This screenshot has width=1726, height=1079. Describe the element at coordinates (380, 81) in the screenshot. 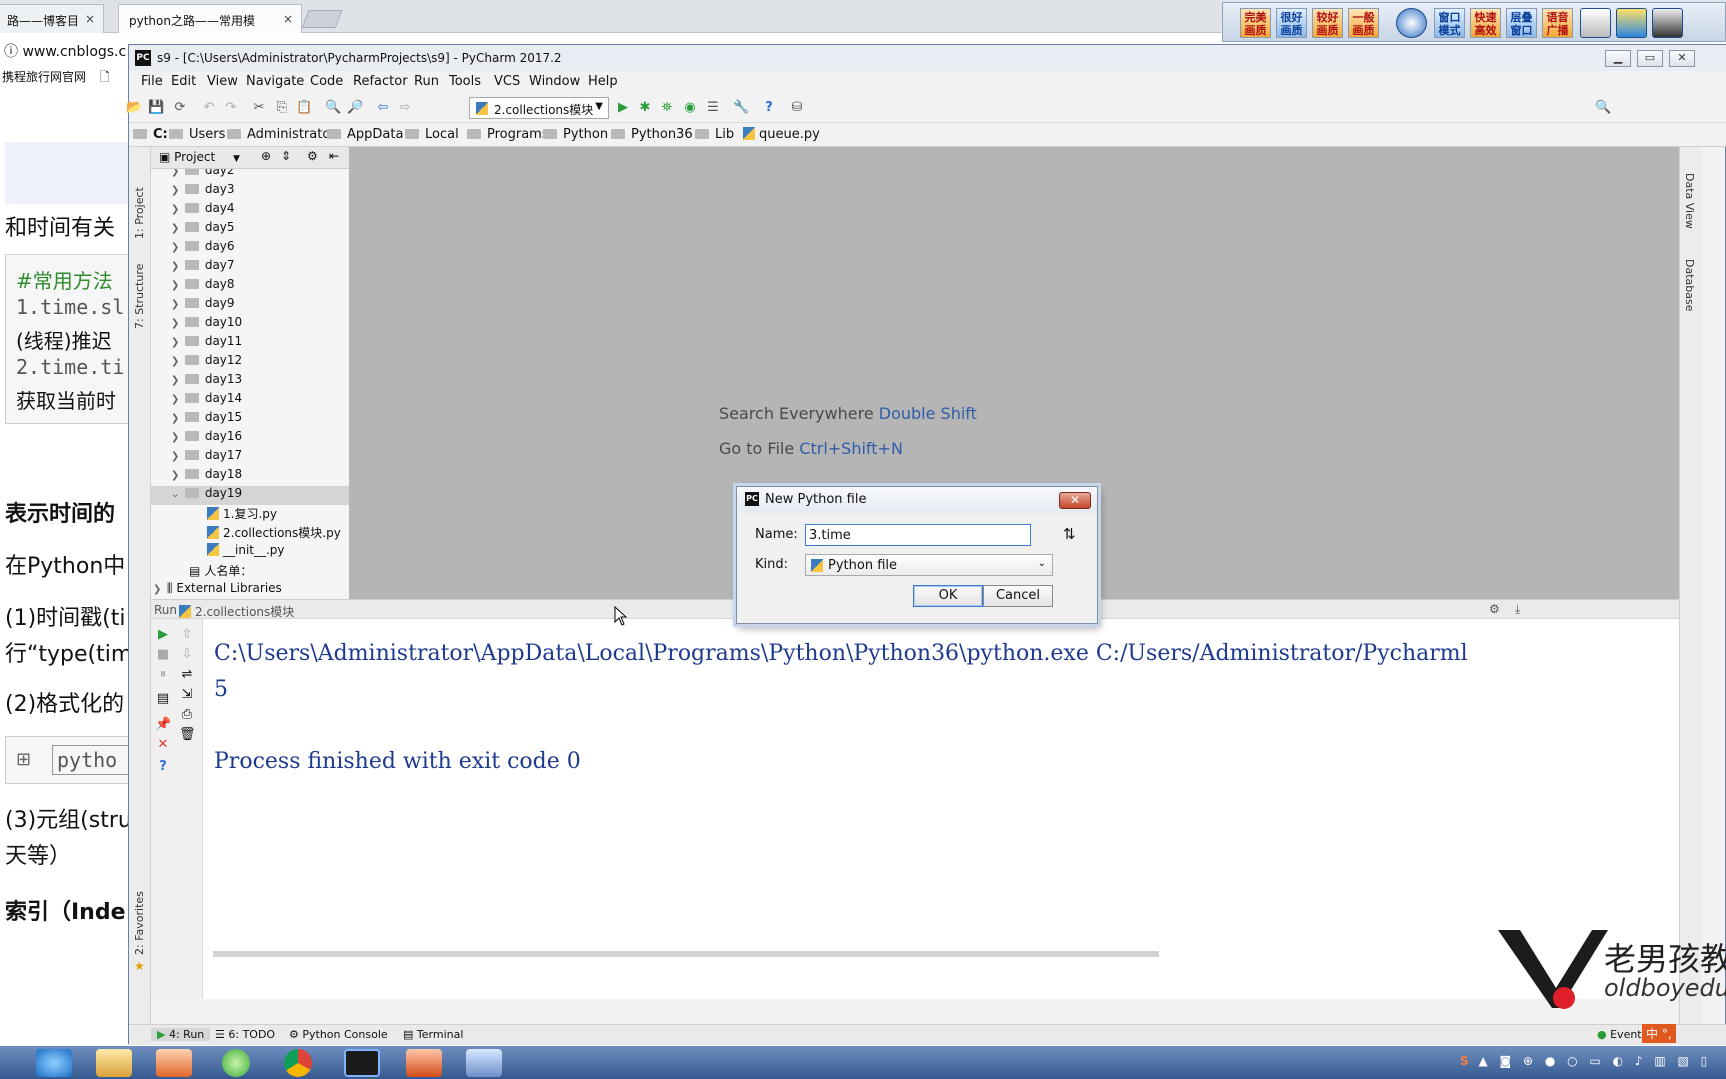

I see `menu-refactor: Refactor` at that location.